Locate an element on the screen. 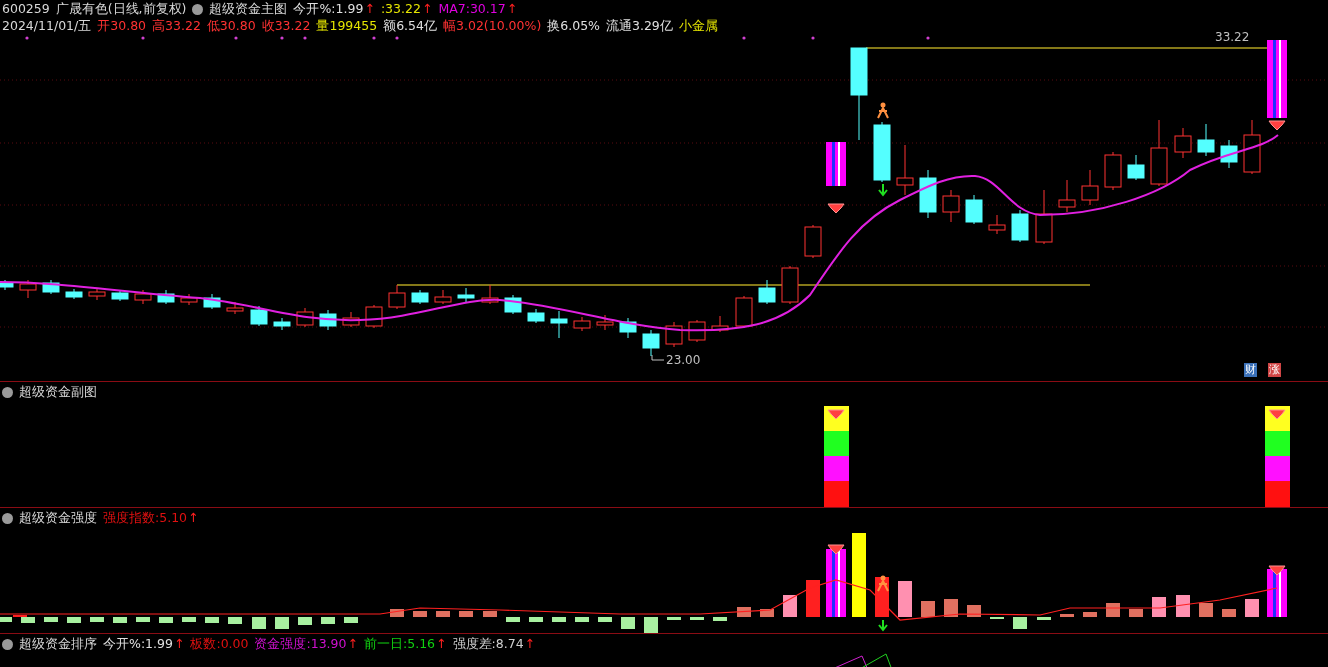  indicator-value: 高33.22 is located at coordinates (176, 26).